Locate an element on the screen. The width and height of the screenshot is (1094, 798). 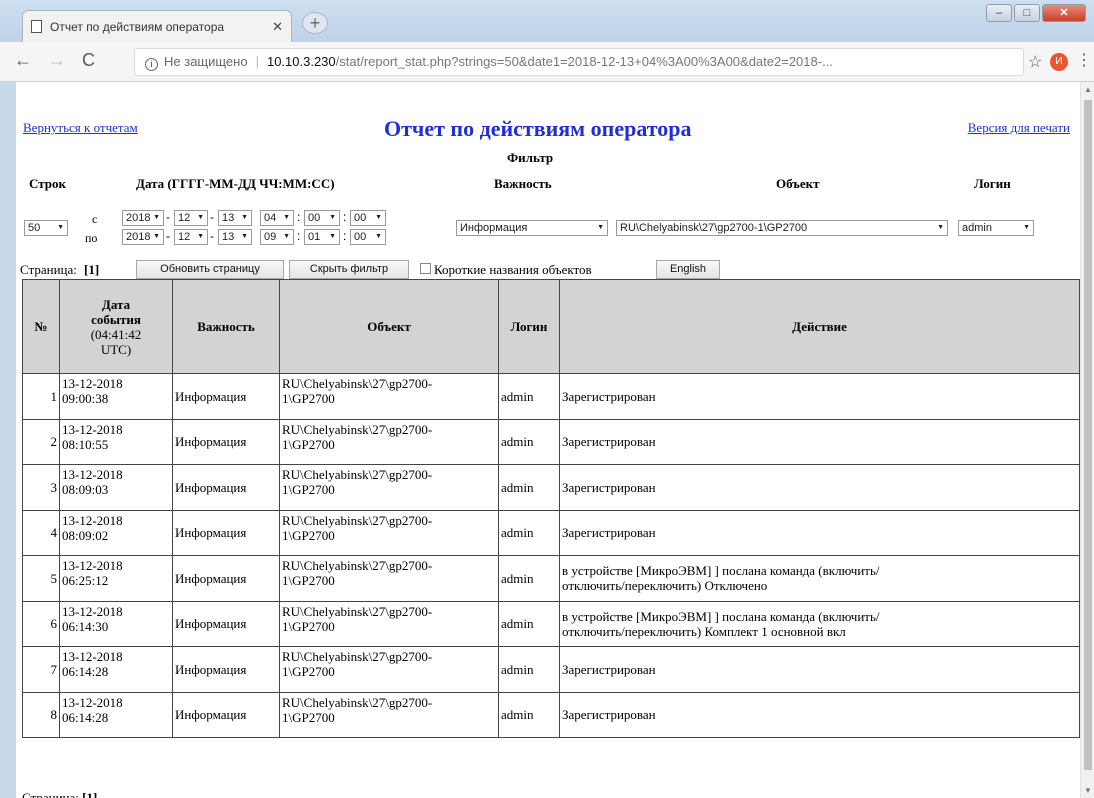
new-tab-button: + is located at coordinates (315, 23).